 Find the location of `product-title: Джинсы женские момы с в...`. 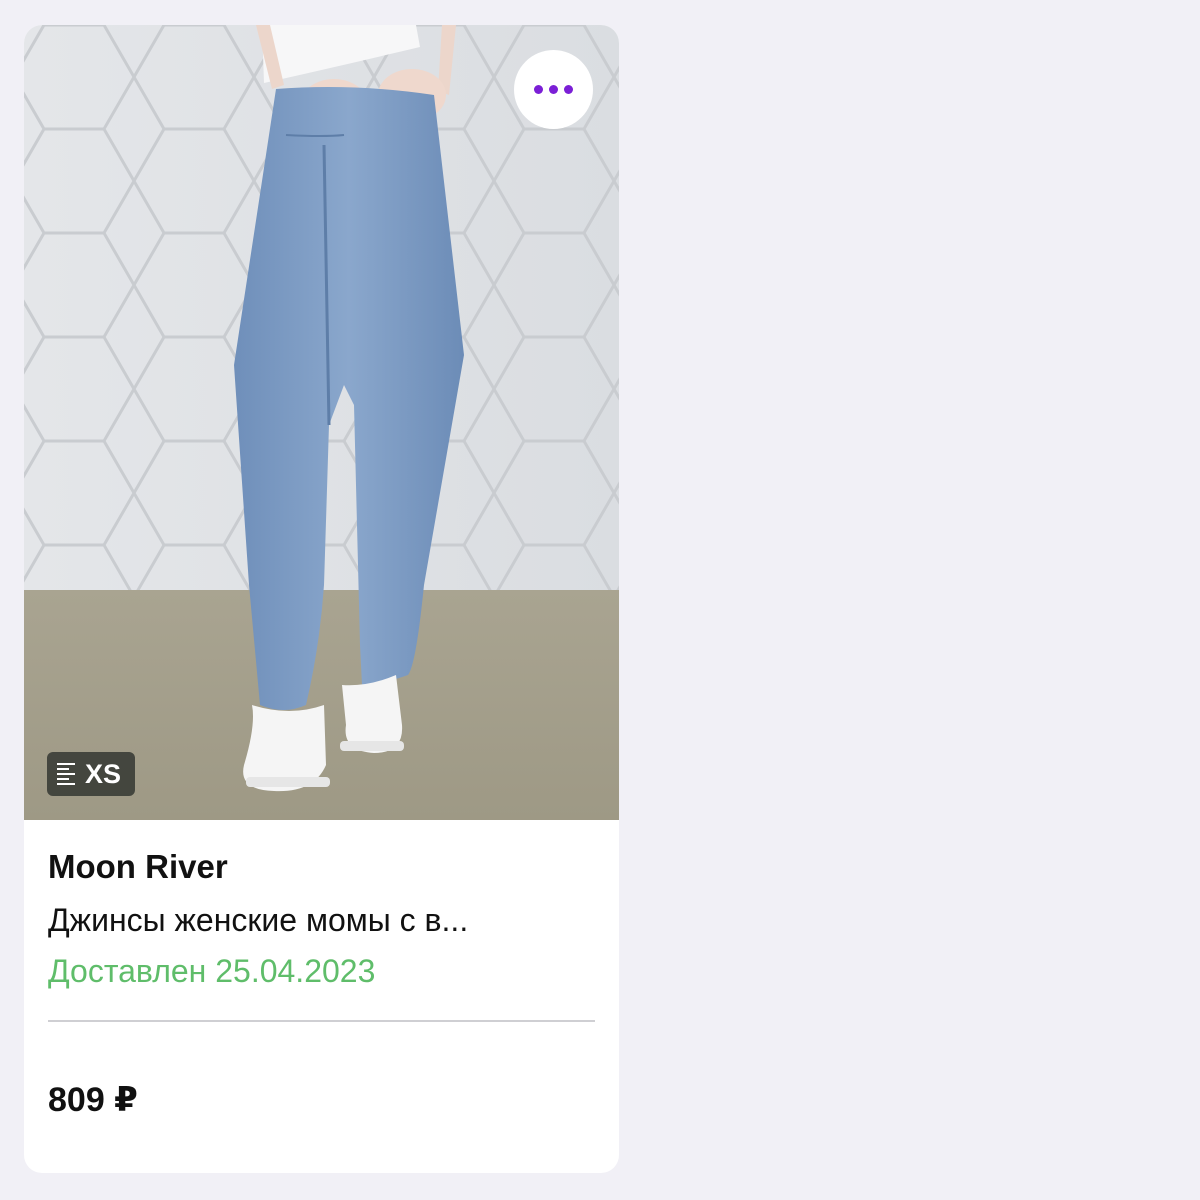

product-title: Джинсы женские момы с в... is located at coordinates (321, 920).